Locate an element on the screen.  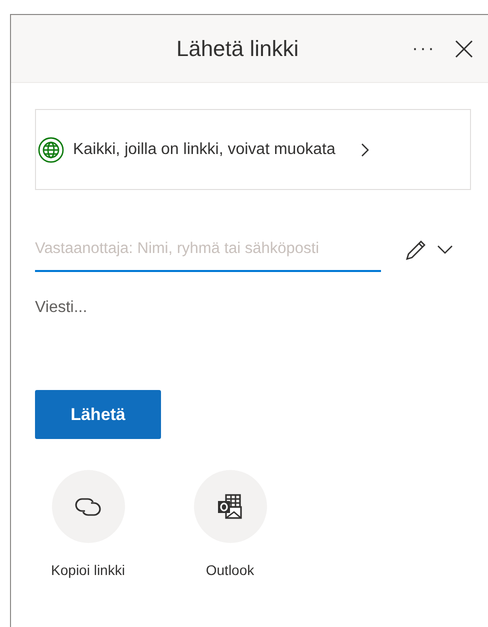
mail-calendar-icon is located at coordinates (230, 507).